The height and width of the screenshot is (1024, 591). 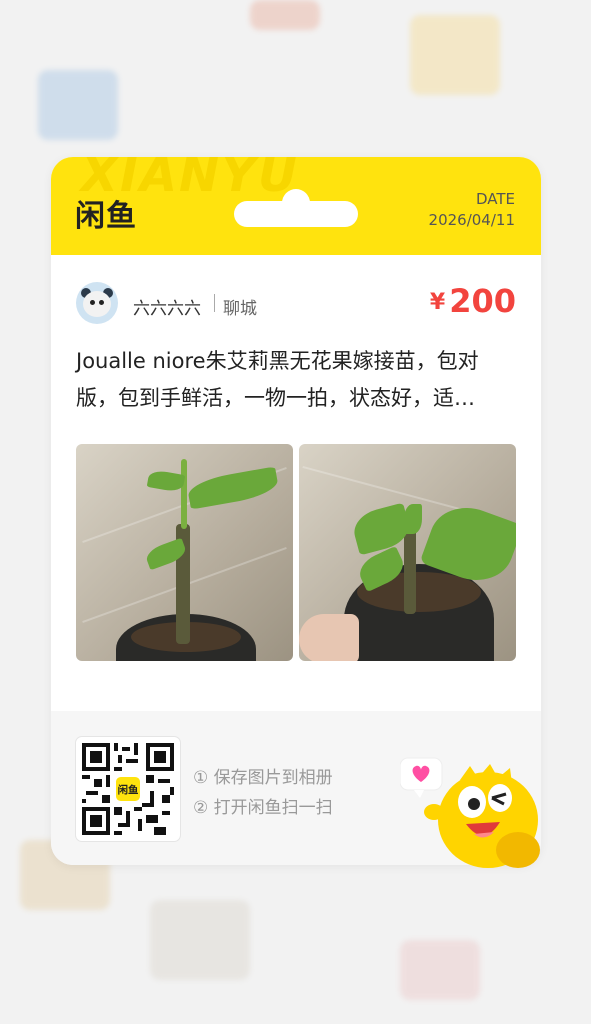 What do you see at coordinates (437, 302) in the screenshot?
I see `currency-symbol: ¥` at bounding box center [437, 302].